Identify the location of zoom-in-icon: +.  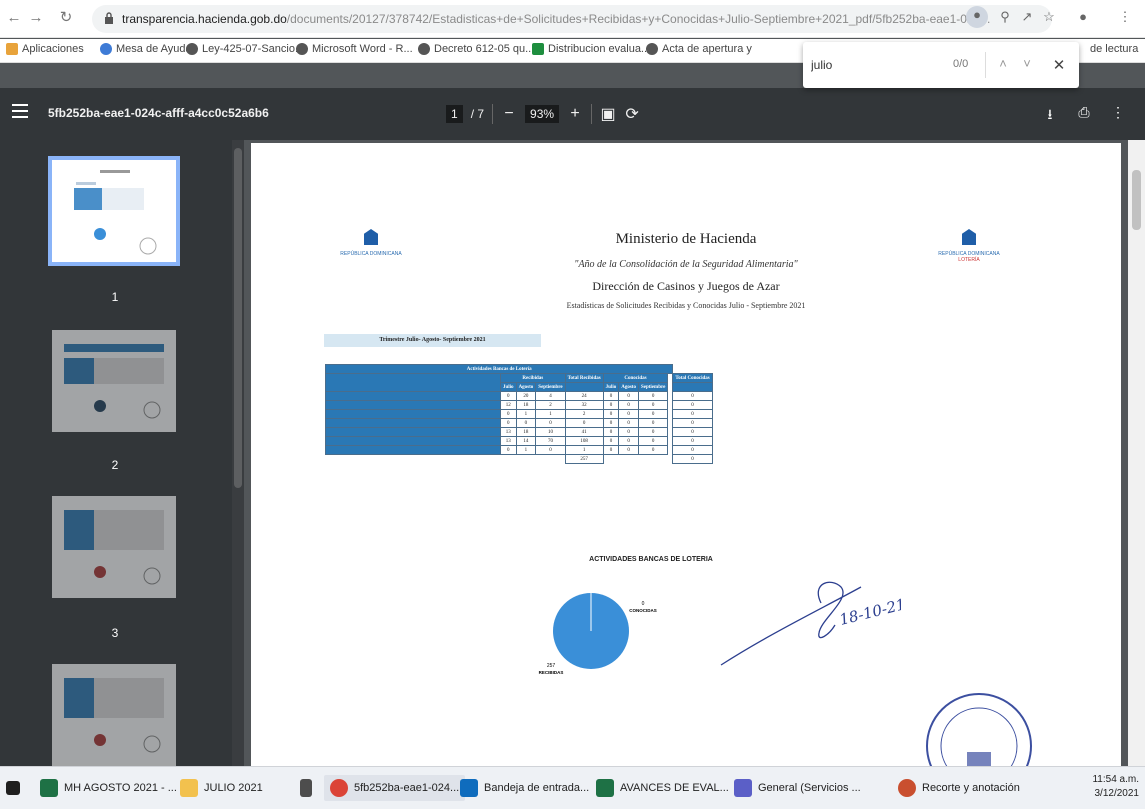
(575, 114).